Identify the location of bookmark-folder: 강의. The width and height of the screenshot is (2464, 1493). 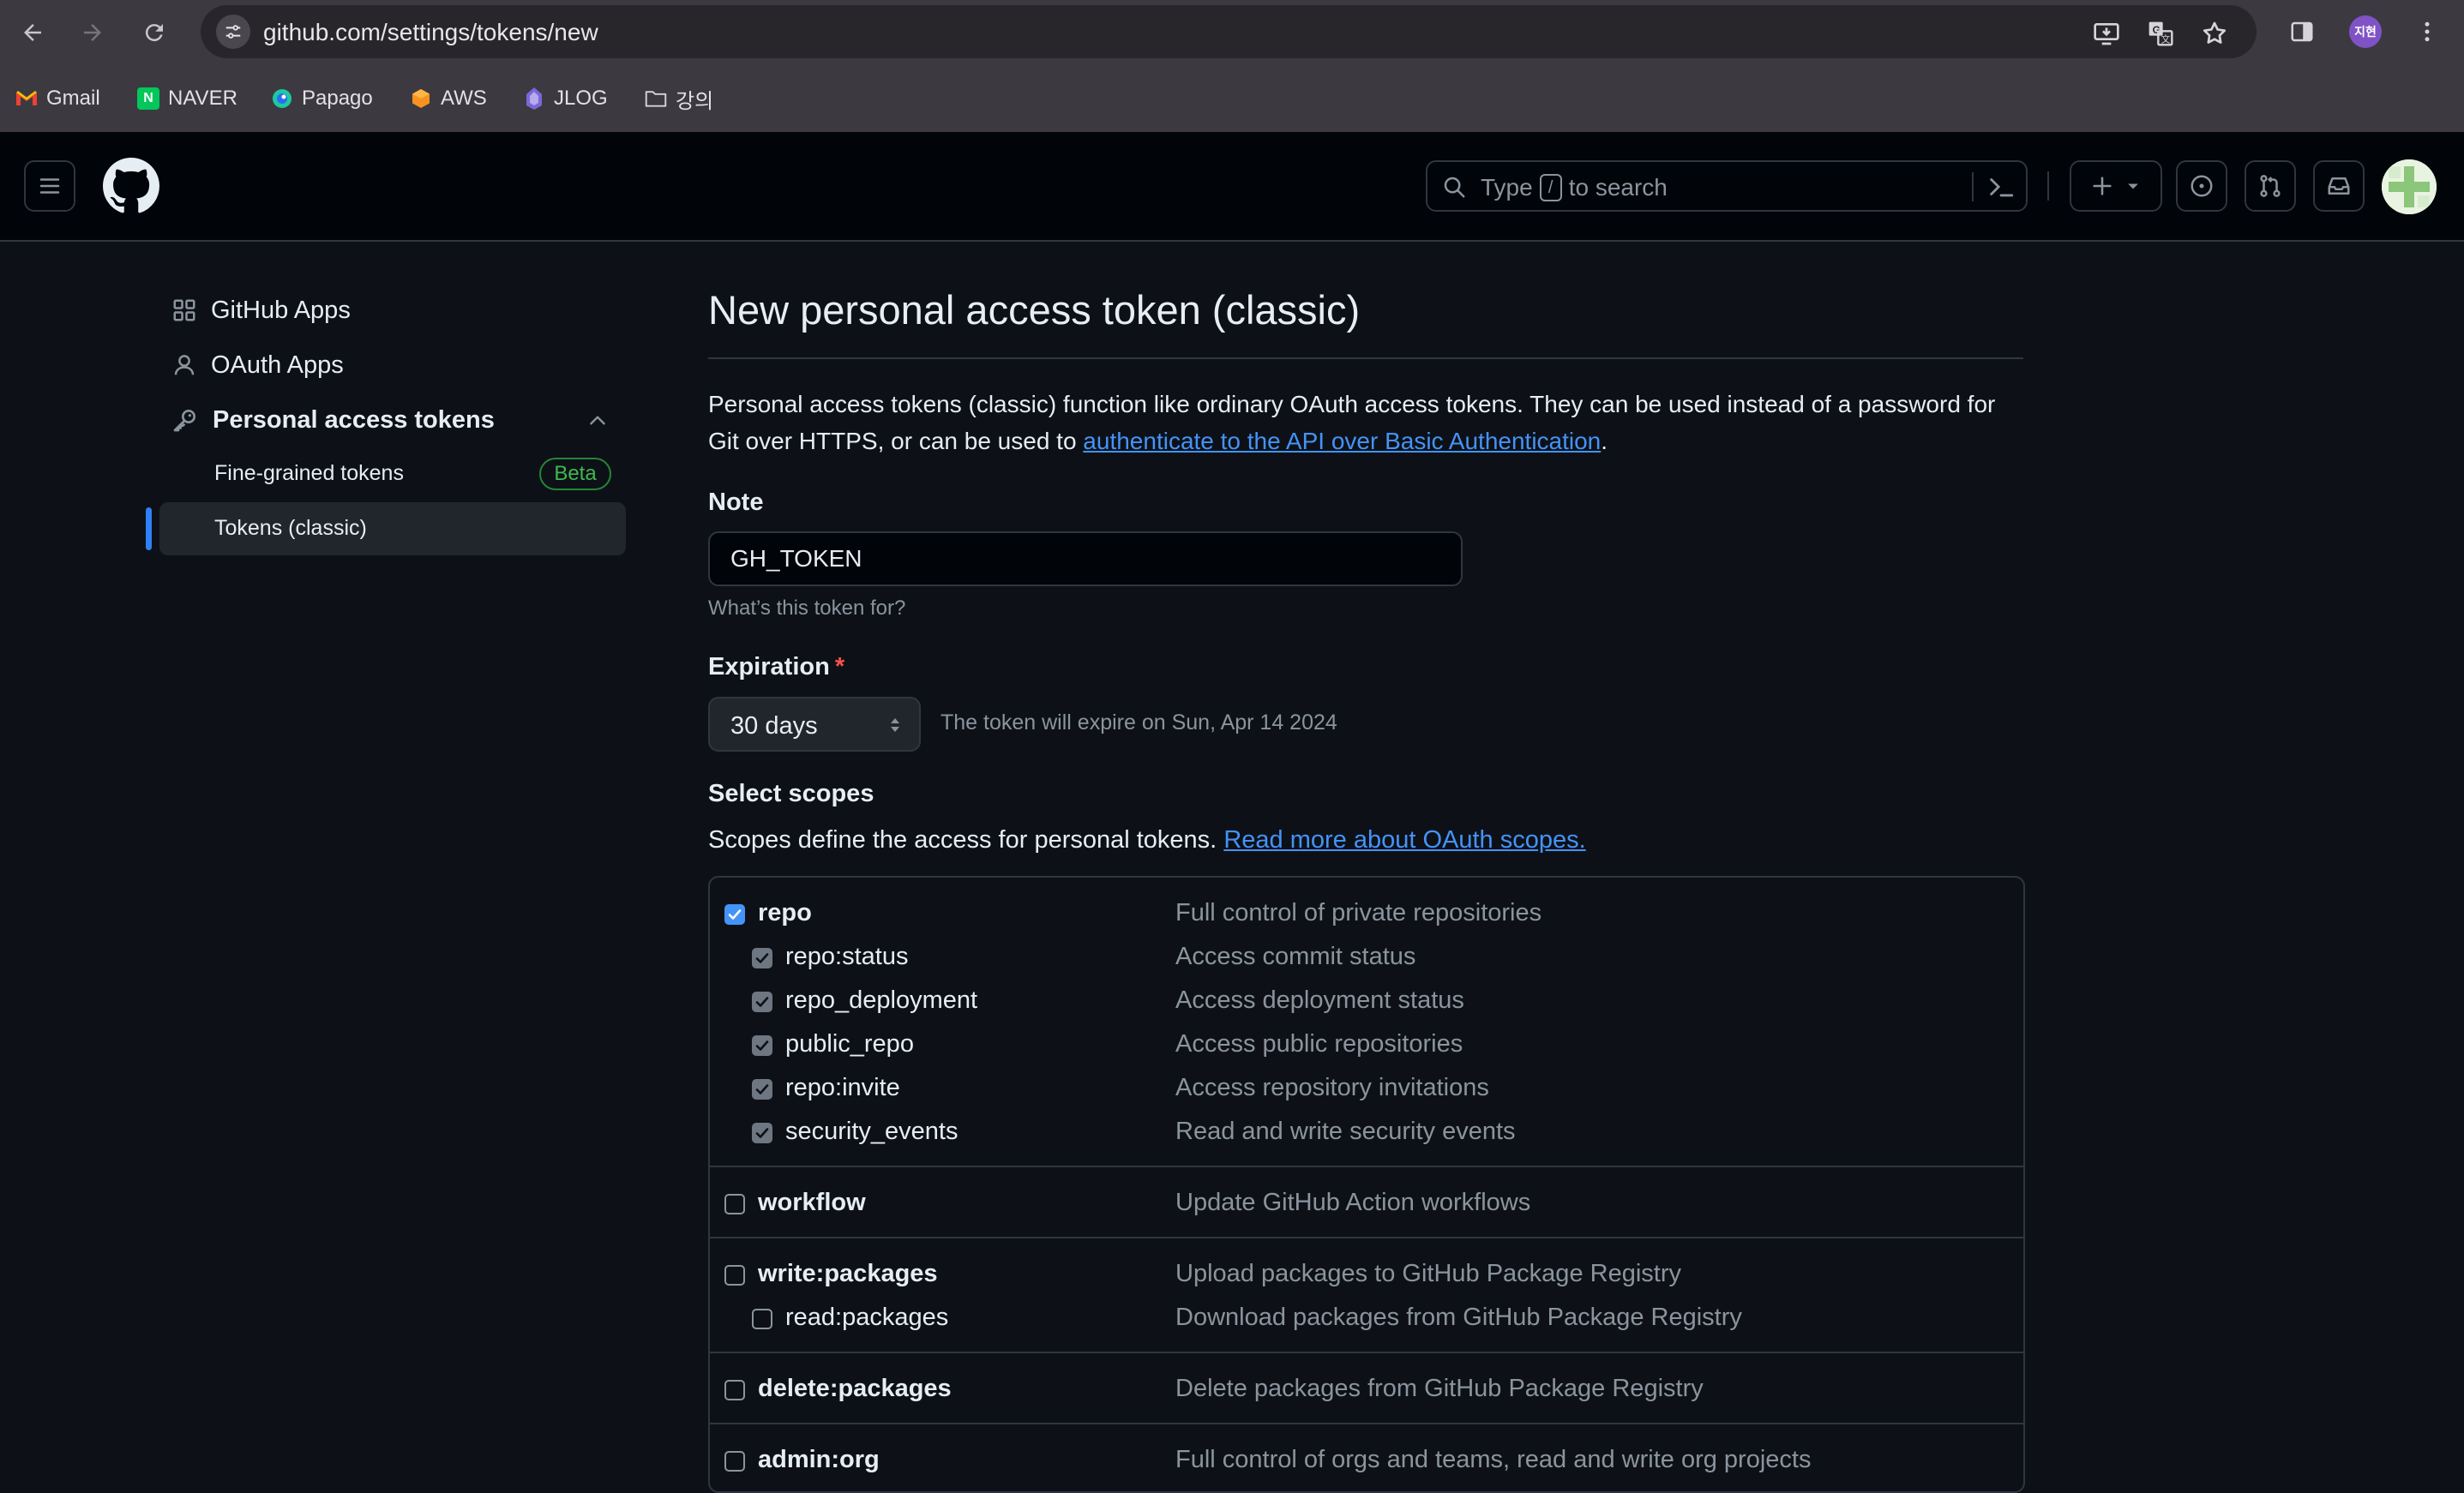
(679, 98).